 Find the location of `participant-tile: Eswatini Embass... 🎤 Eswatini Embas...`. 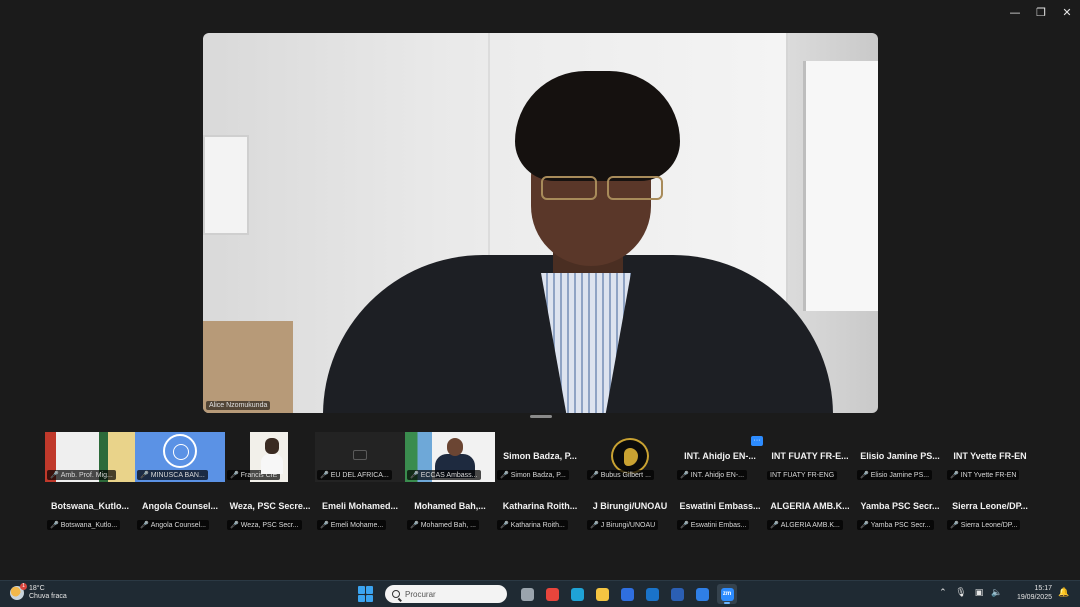

participant-tile: Eswatini Embass... 🎤 Eswatini Embas... is located at coordinates (720, 507).